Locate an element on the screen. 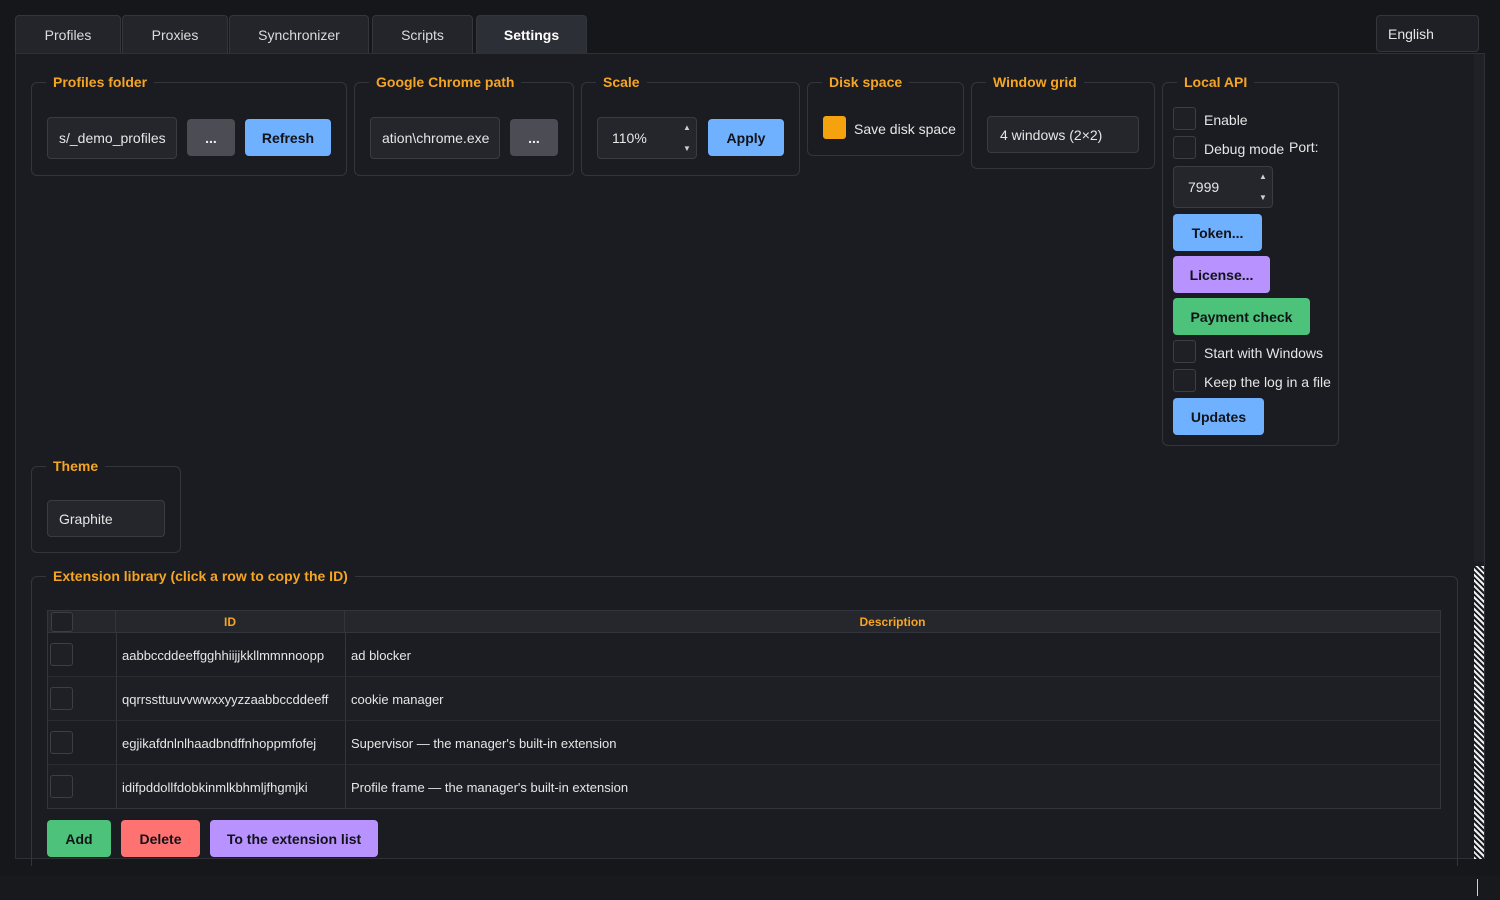 The image size is (1500, 900). start-with-windows-checkbox is located at coordinates (1184, 351).